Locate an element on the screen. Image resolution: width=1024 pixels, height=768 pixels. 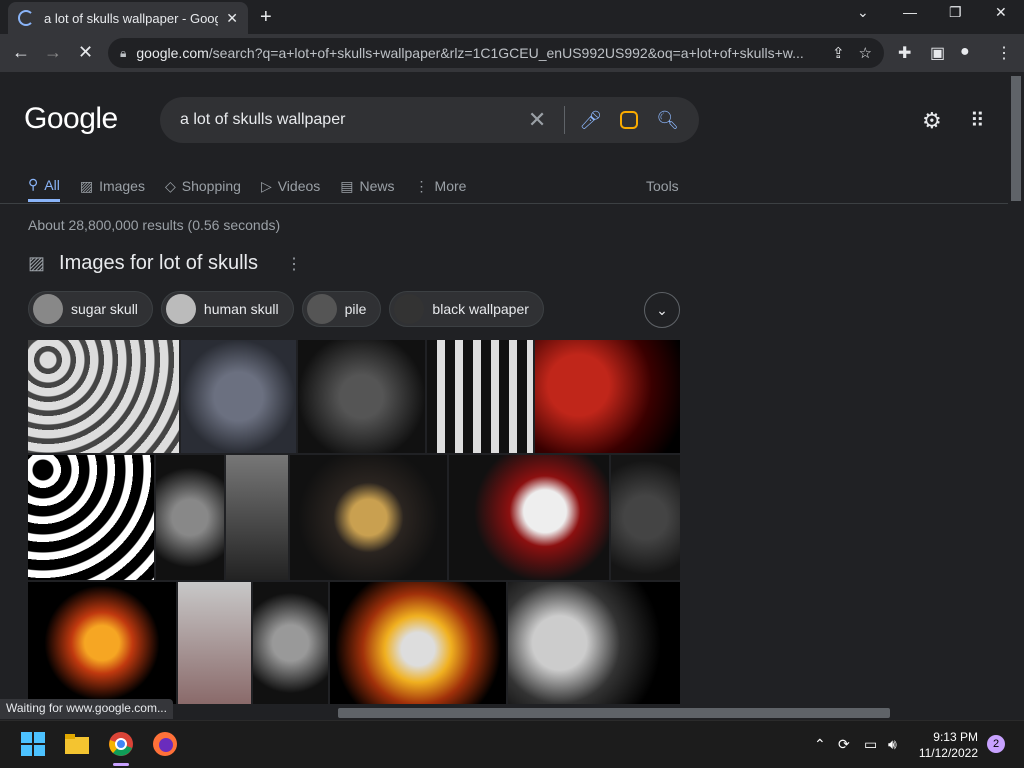
bookmark-star-icon: ☆ is located at coordinates (865, 53).